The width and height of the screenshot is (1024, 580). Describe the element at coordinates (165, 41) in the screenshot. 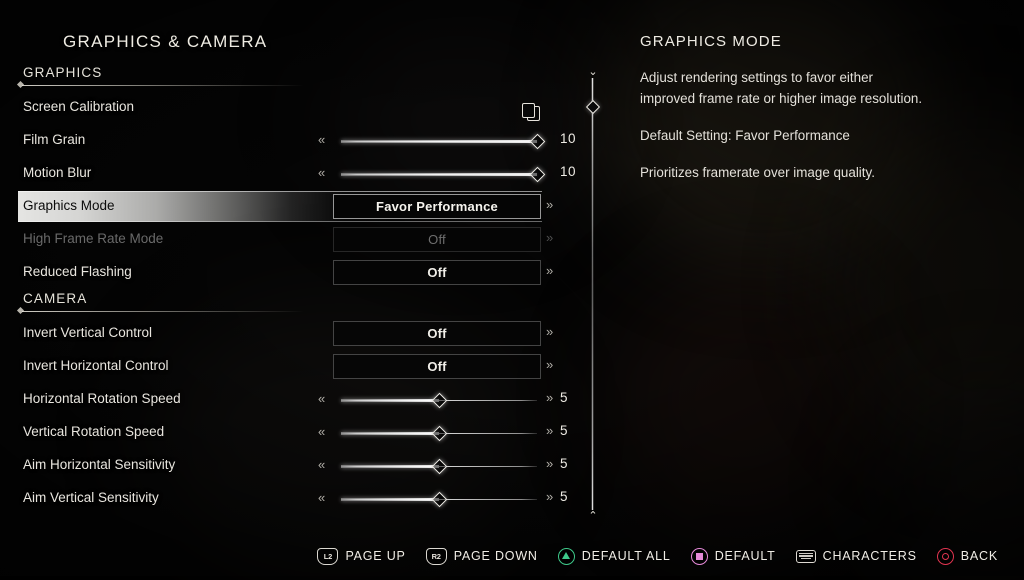

I see `page-title: GRAPHICS & CAMERA` at that location.